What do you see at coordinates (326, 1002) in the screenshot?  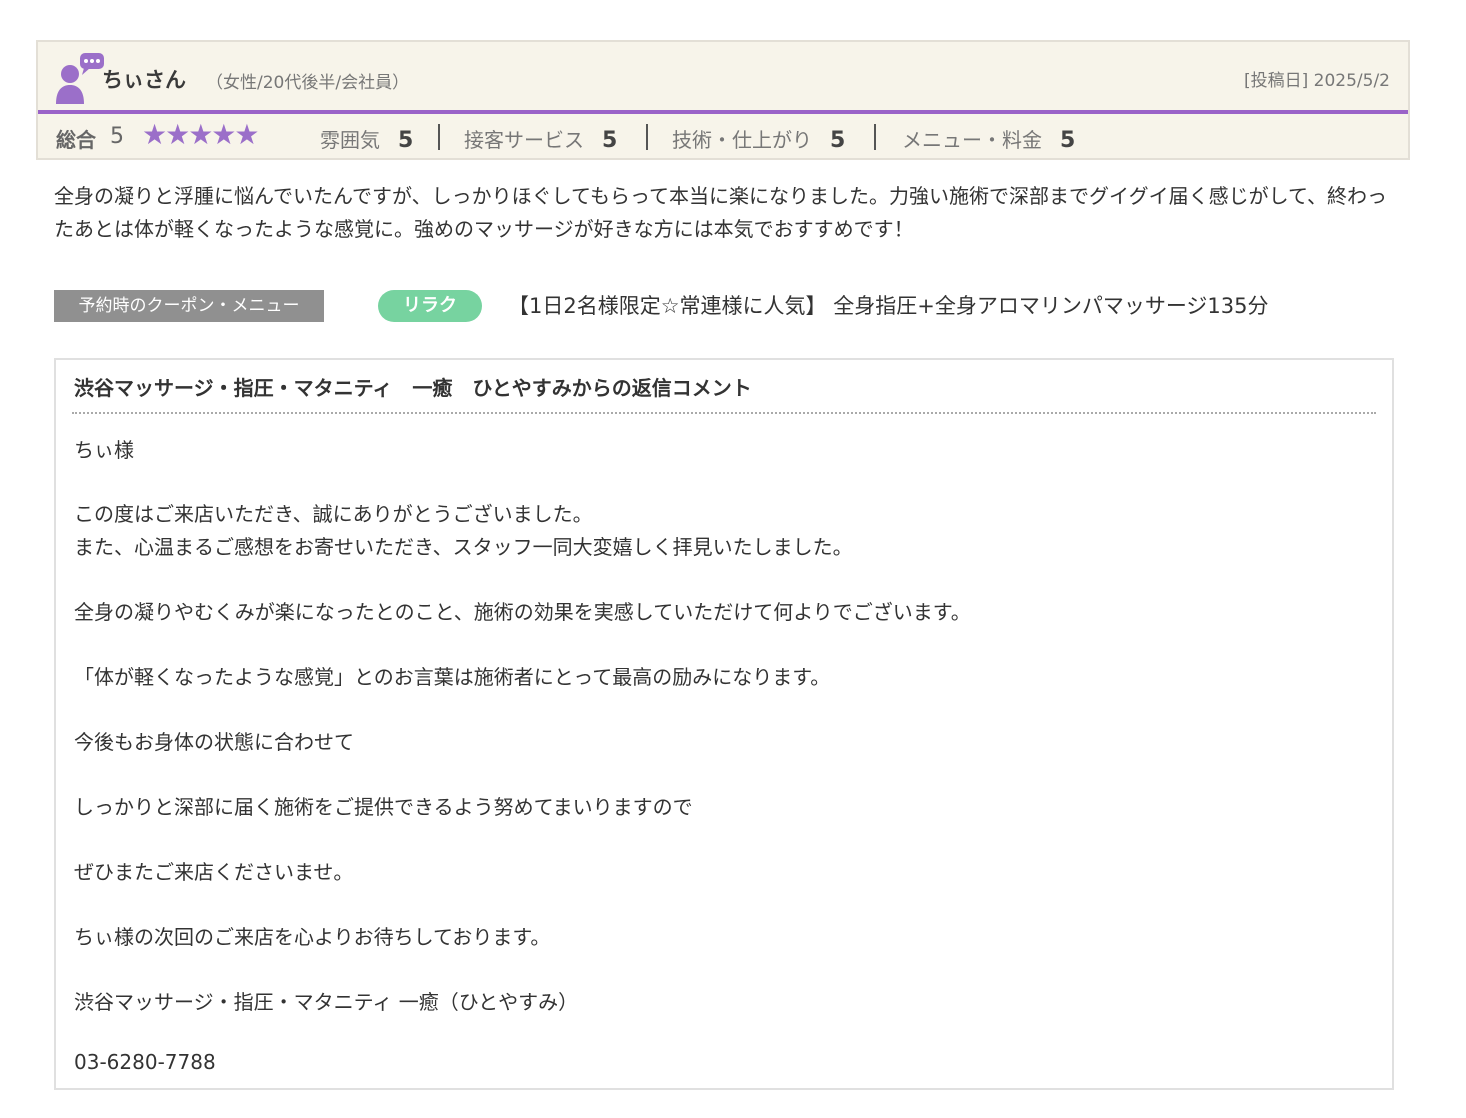 I see `reply-line: 渋谷マッサージ・指圧・マタニティ 一癒（ひとやすみ）` at bounding box center [326, 1002].